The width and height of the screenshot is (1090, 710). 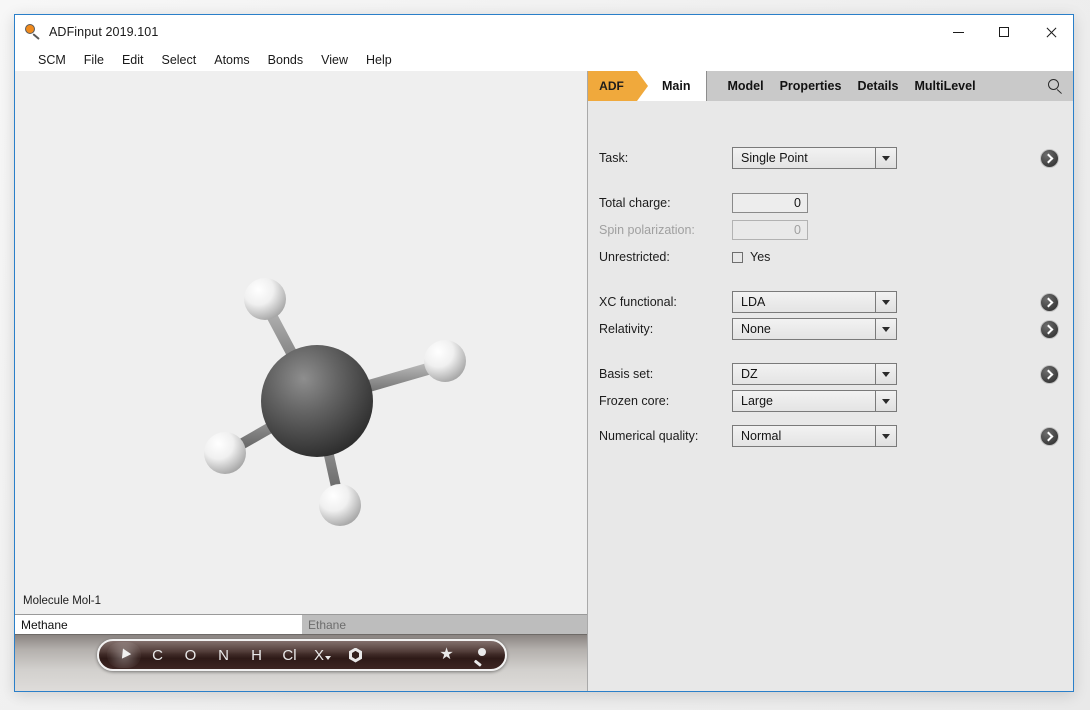 What do you see at coordinates (317, 401) in the screenshot?
I see `carbon-atom` at bounding box center [317, 401].